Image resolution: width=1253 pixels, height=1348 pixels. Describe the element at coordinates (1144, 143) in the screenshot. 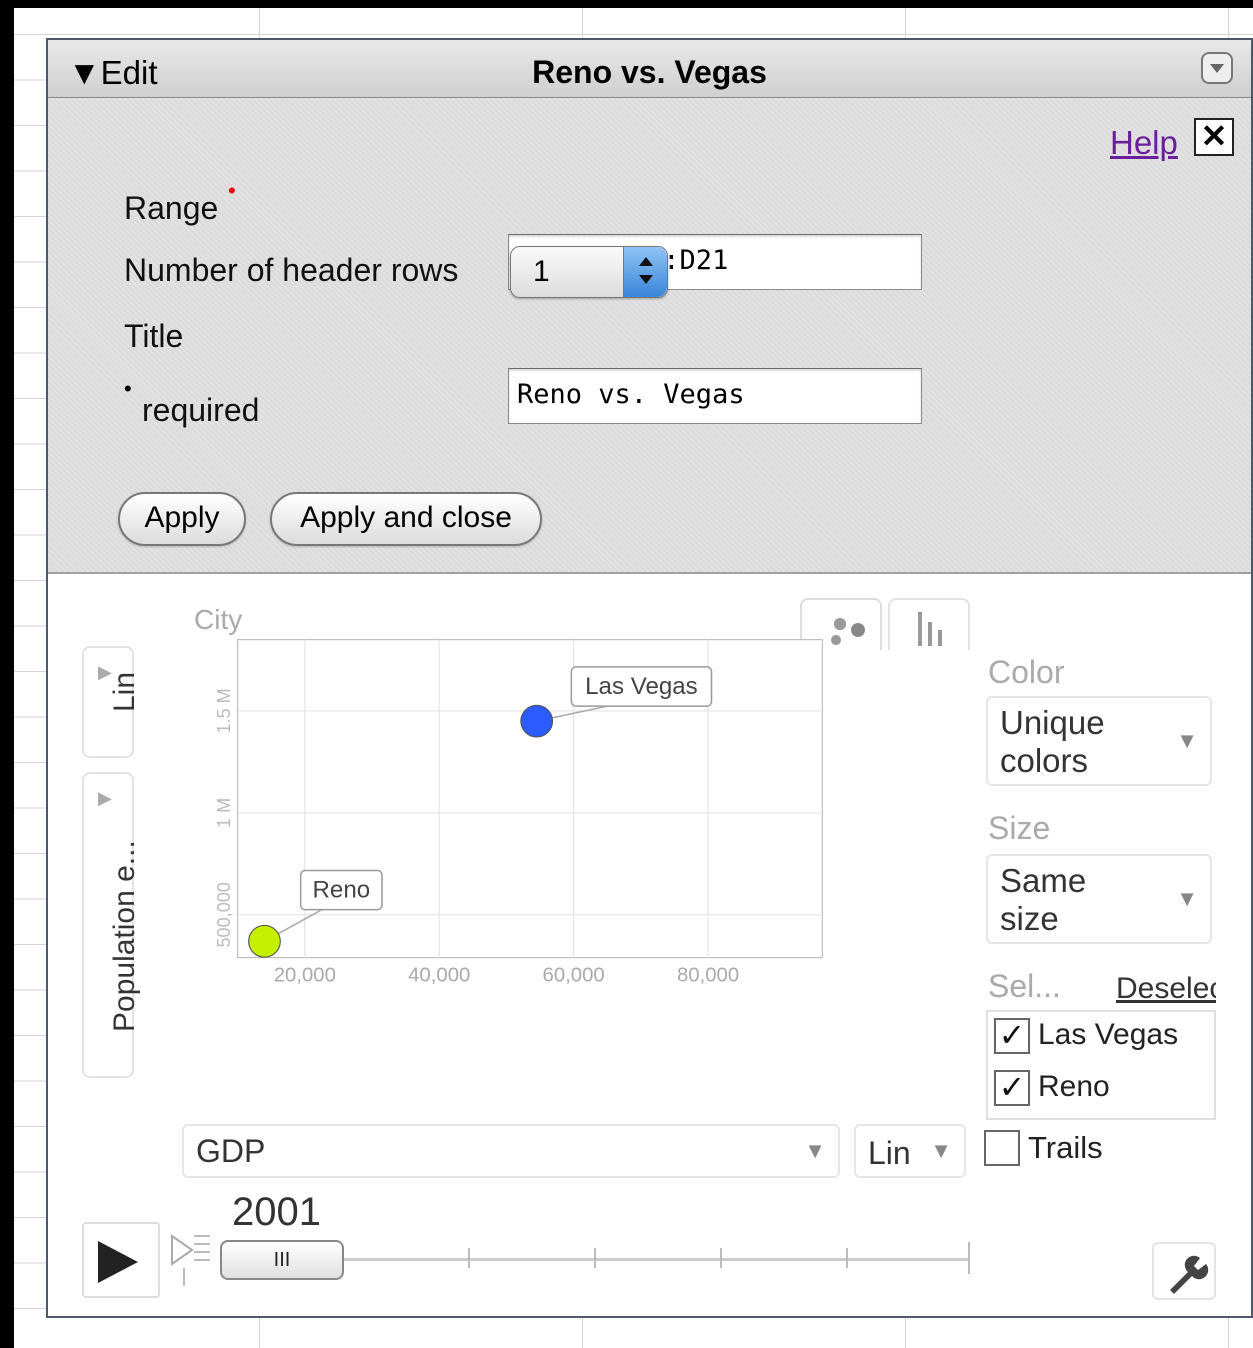

I see `help-link: Help` at that location.